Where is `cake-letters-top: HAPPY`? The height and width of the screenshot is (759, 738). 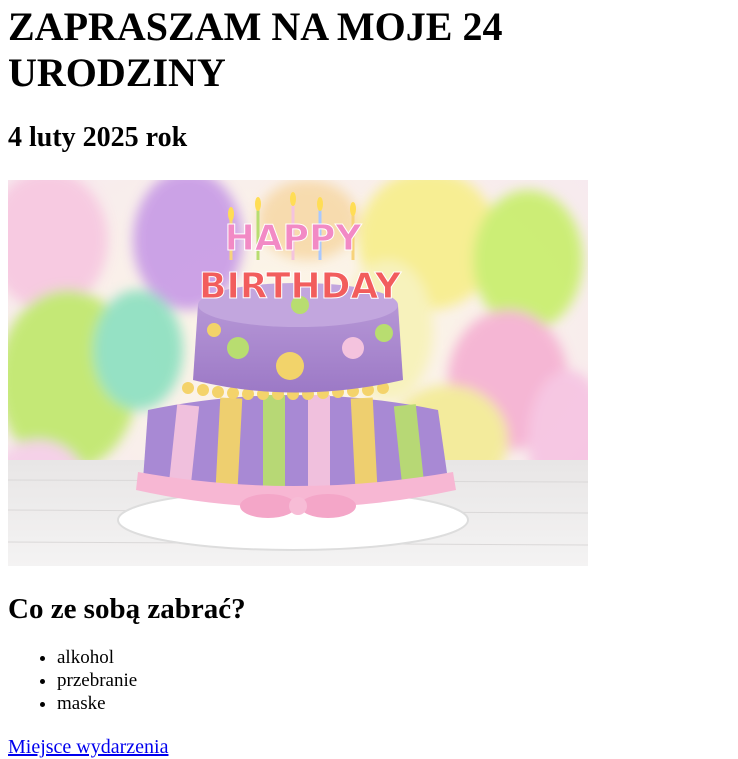 cake-letters-top: HAPPY is located at coordinates (294, 238).